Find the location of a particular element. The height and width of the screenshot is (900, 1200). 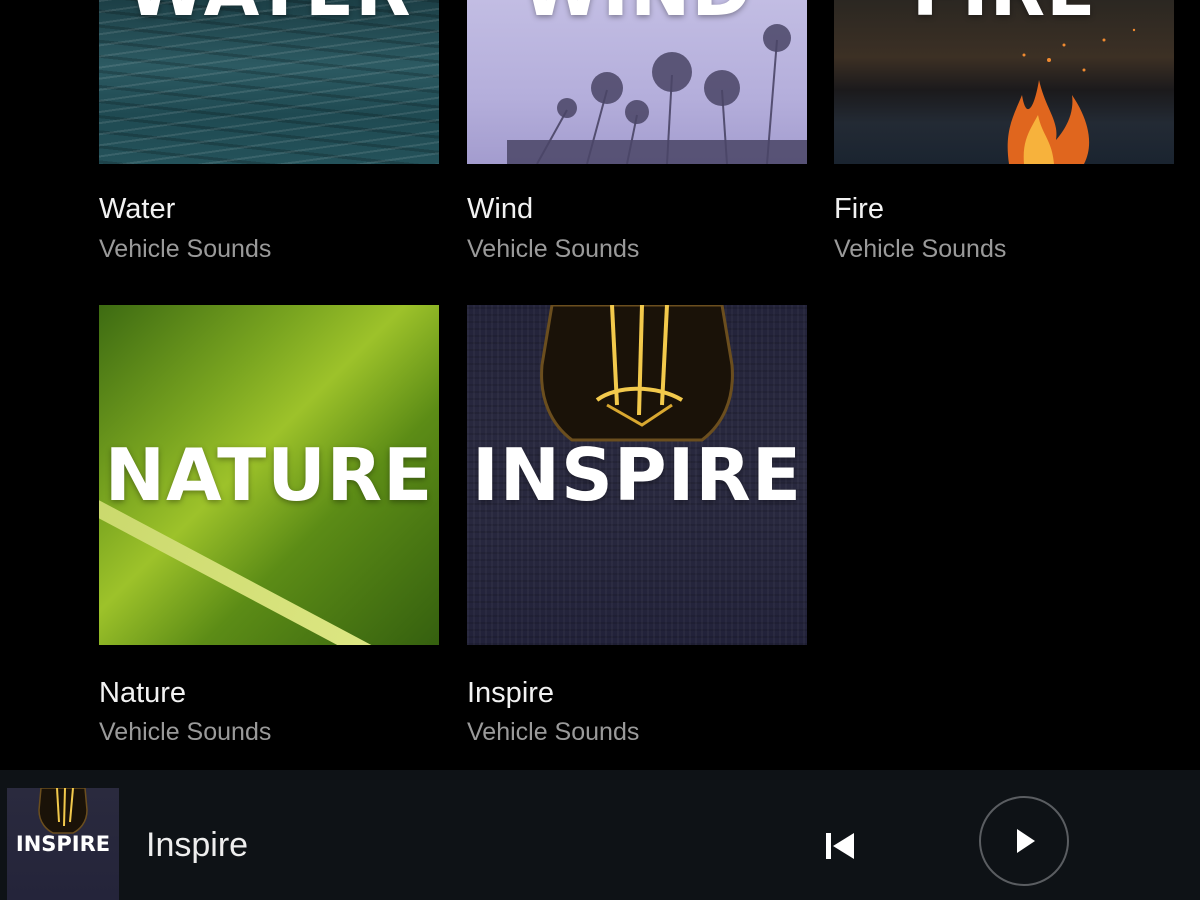

tile-title: Water is located at coordinates (137, 209).